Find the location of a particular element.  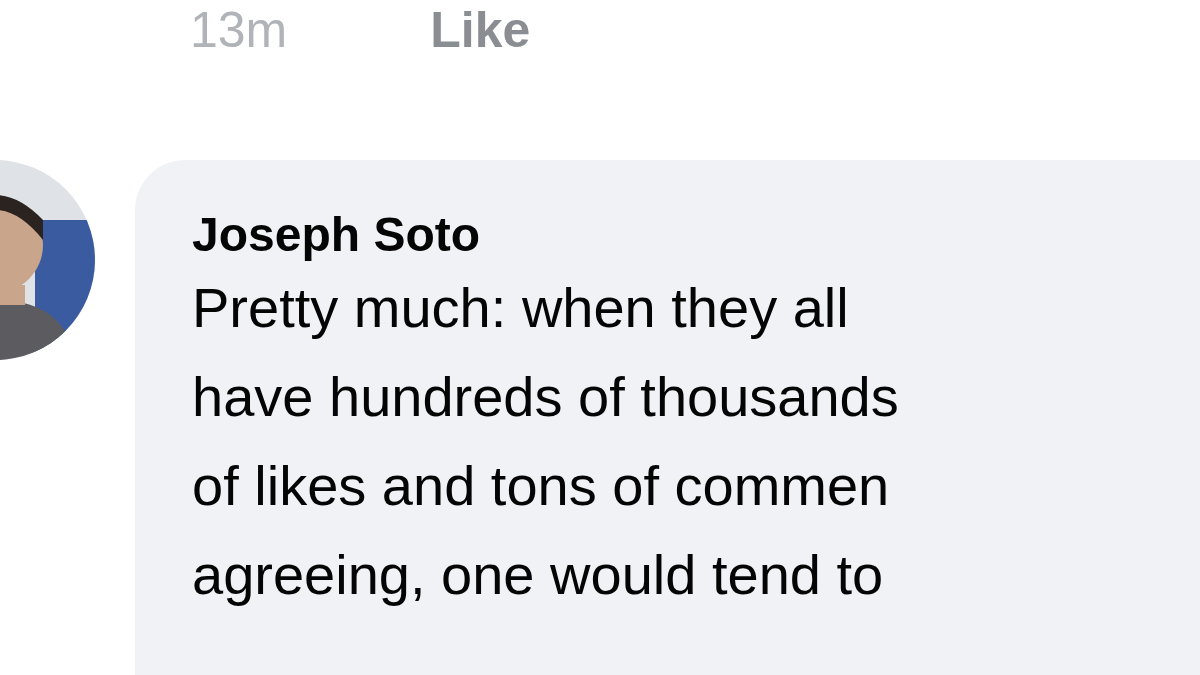

comment-time: 13m is located at coordinates (239, 30).